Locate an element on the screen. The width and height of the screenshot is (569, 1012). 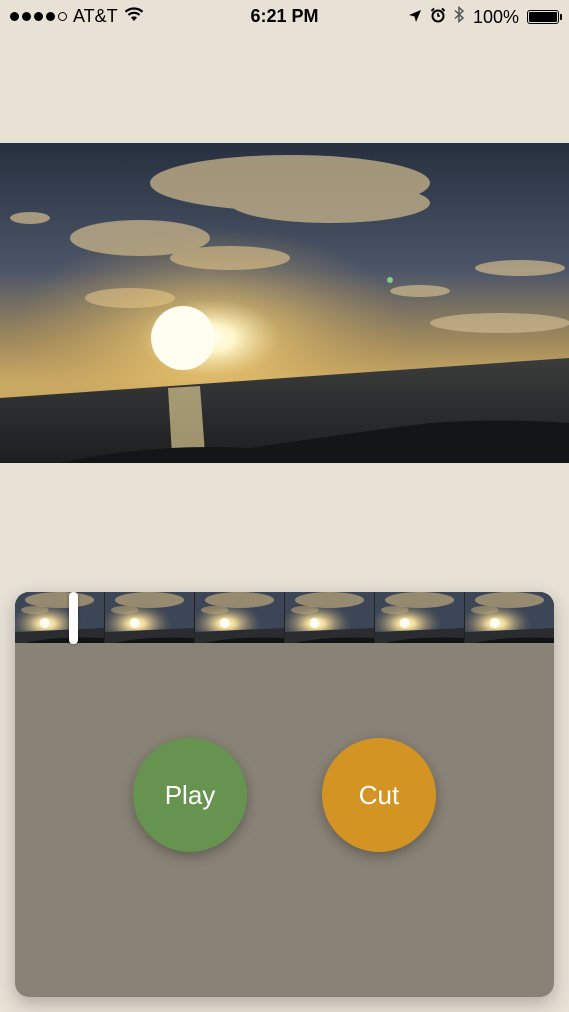
timeline-filmstrip is located at coordinates (284, 617).